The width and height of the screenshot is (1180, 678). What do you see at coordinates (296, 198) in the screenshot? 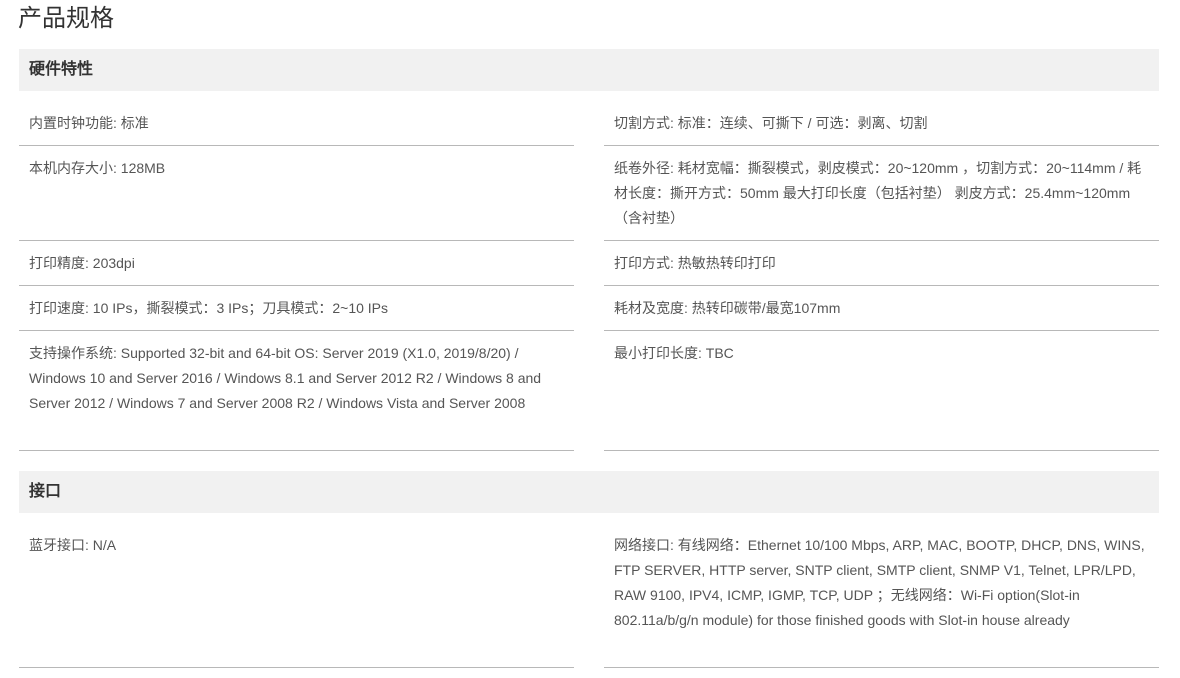
I see `spec-memory: 本机内存大小: 128MB` at bounding box center [296, 198].